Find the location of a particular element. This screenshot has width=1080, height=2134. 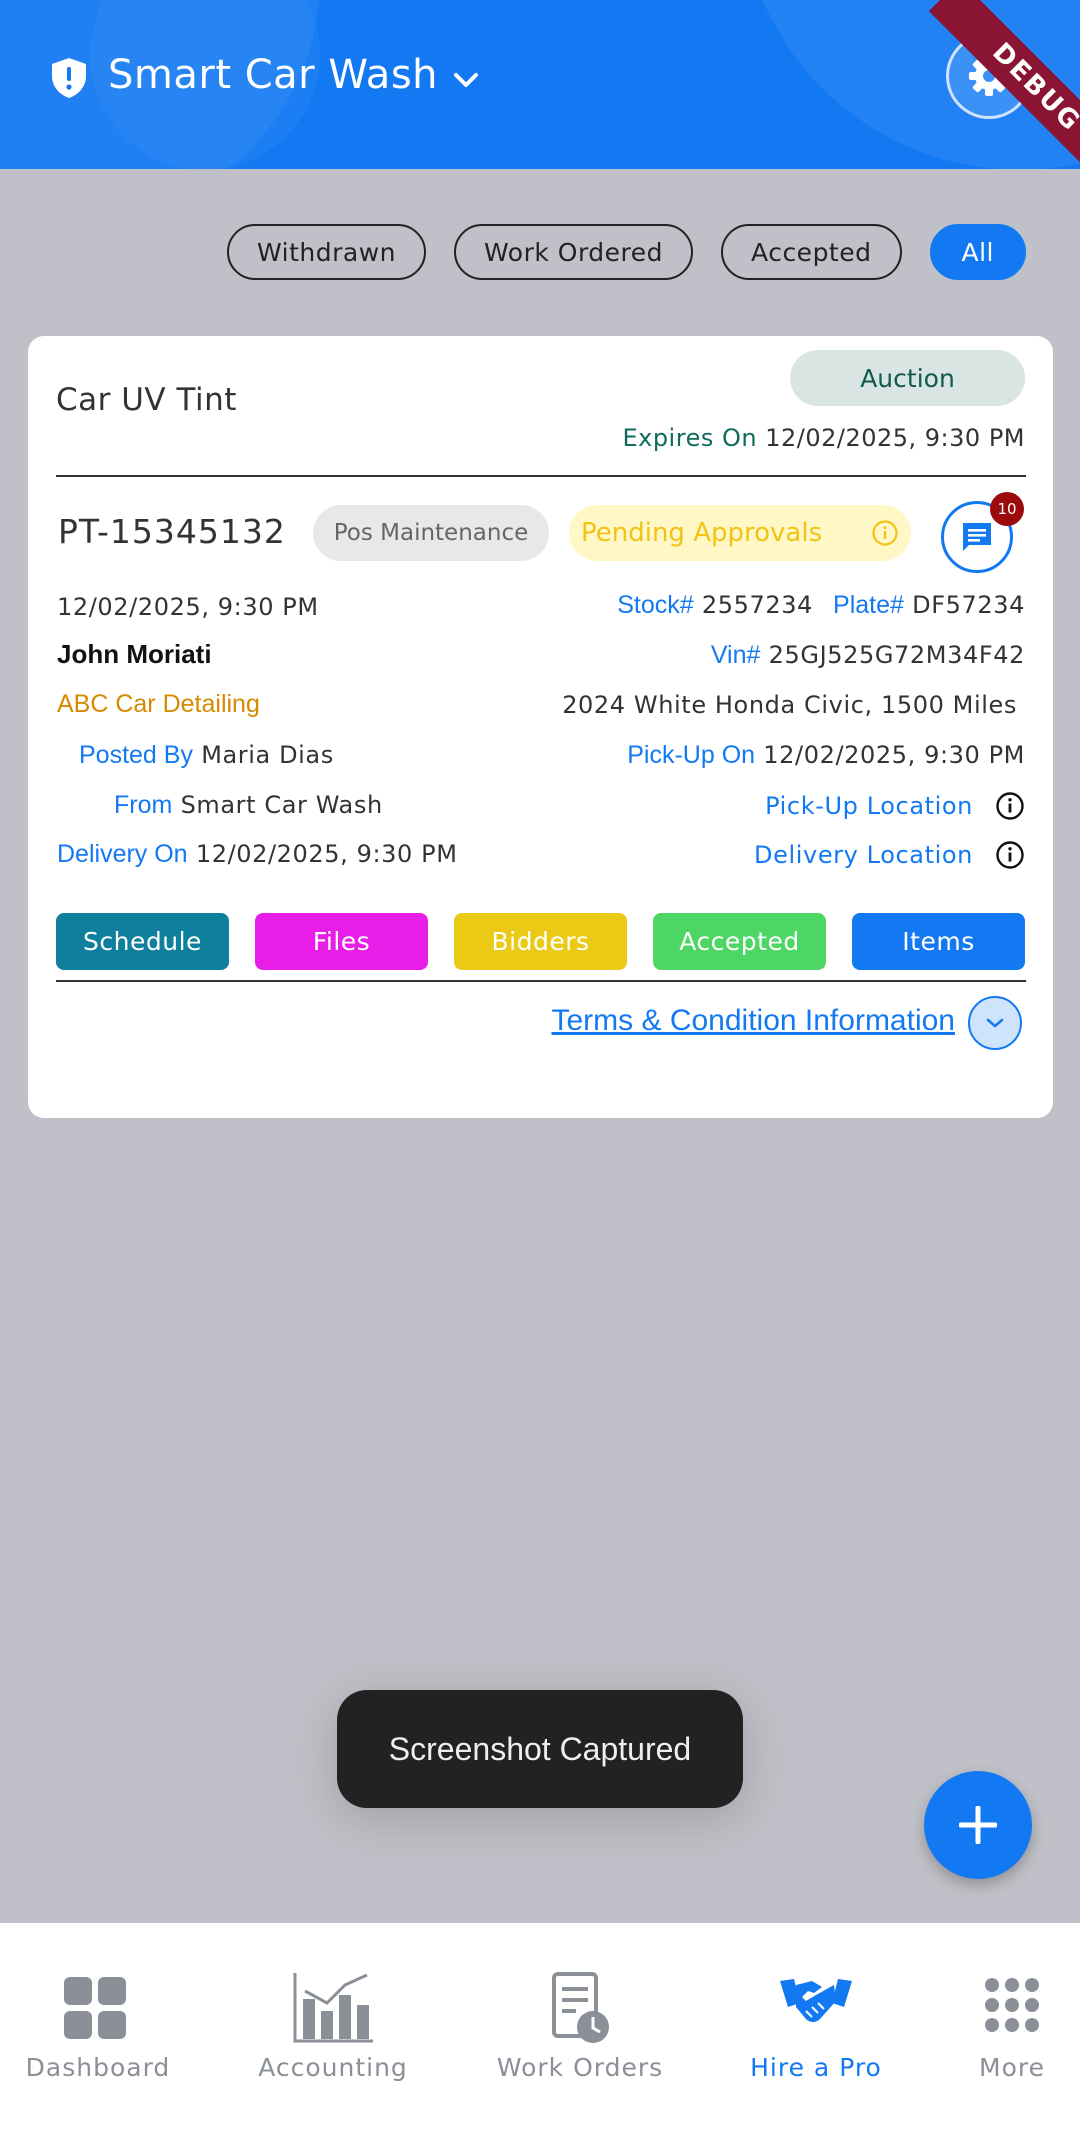

terms-expand-button is located at coordinates (995, 1023).